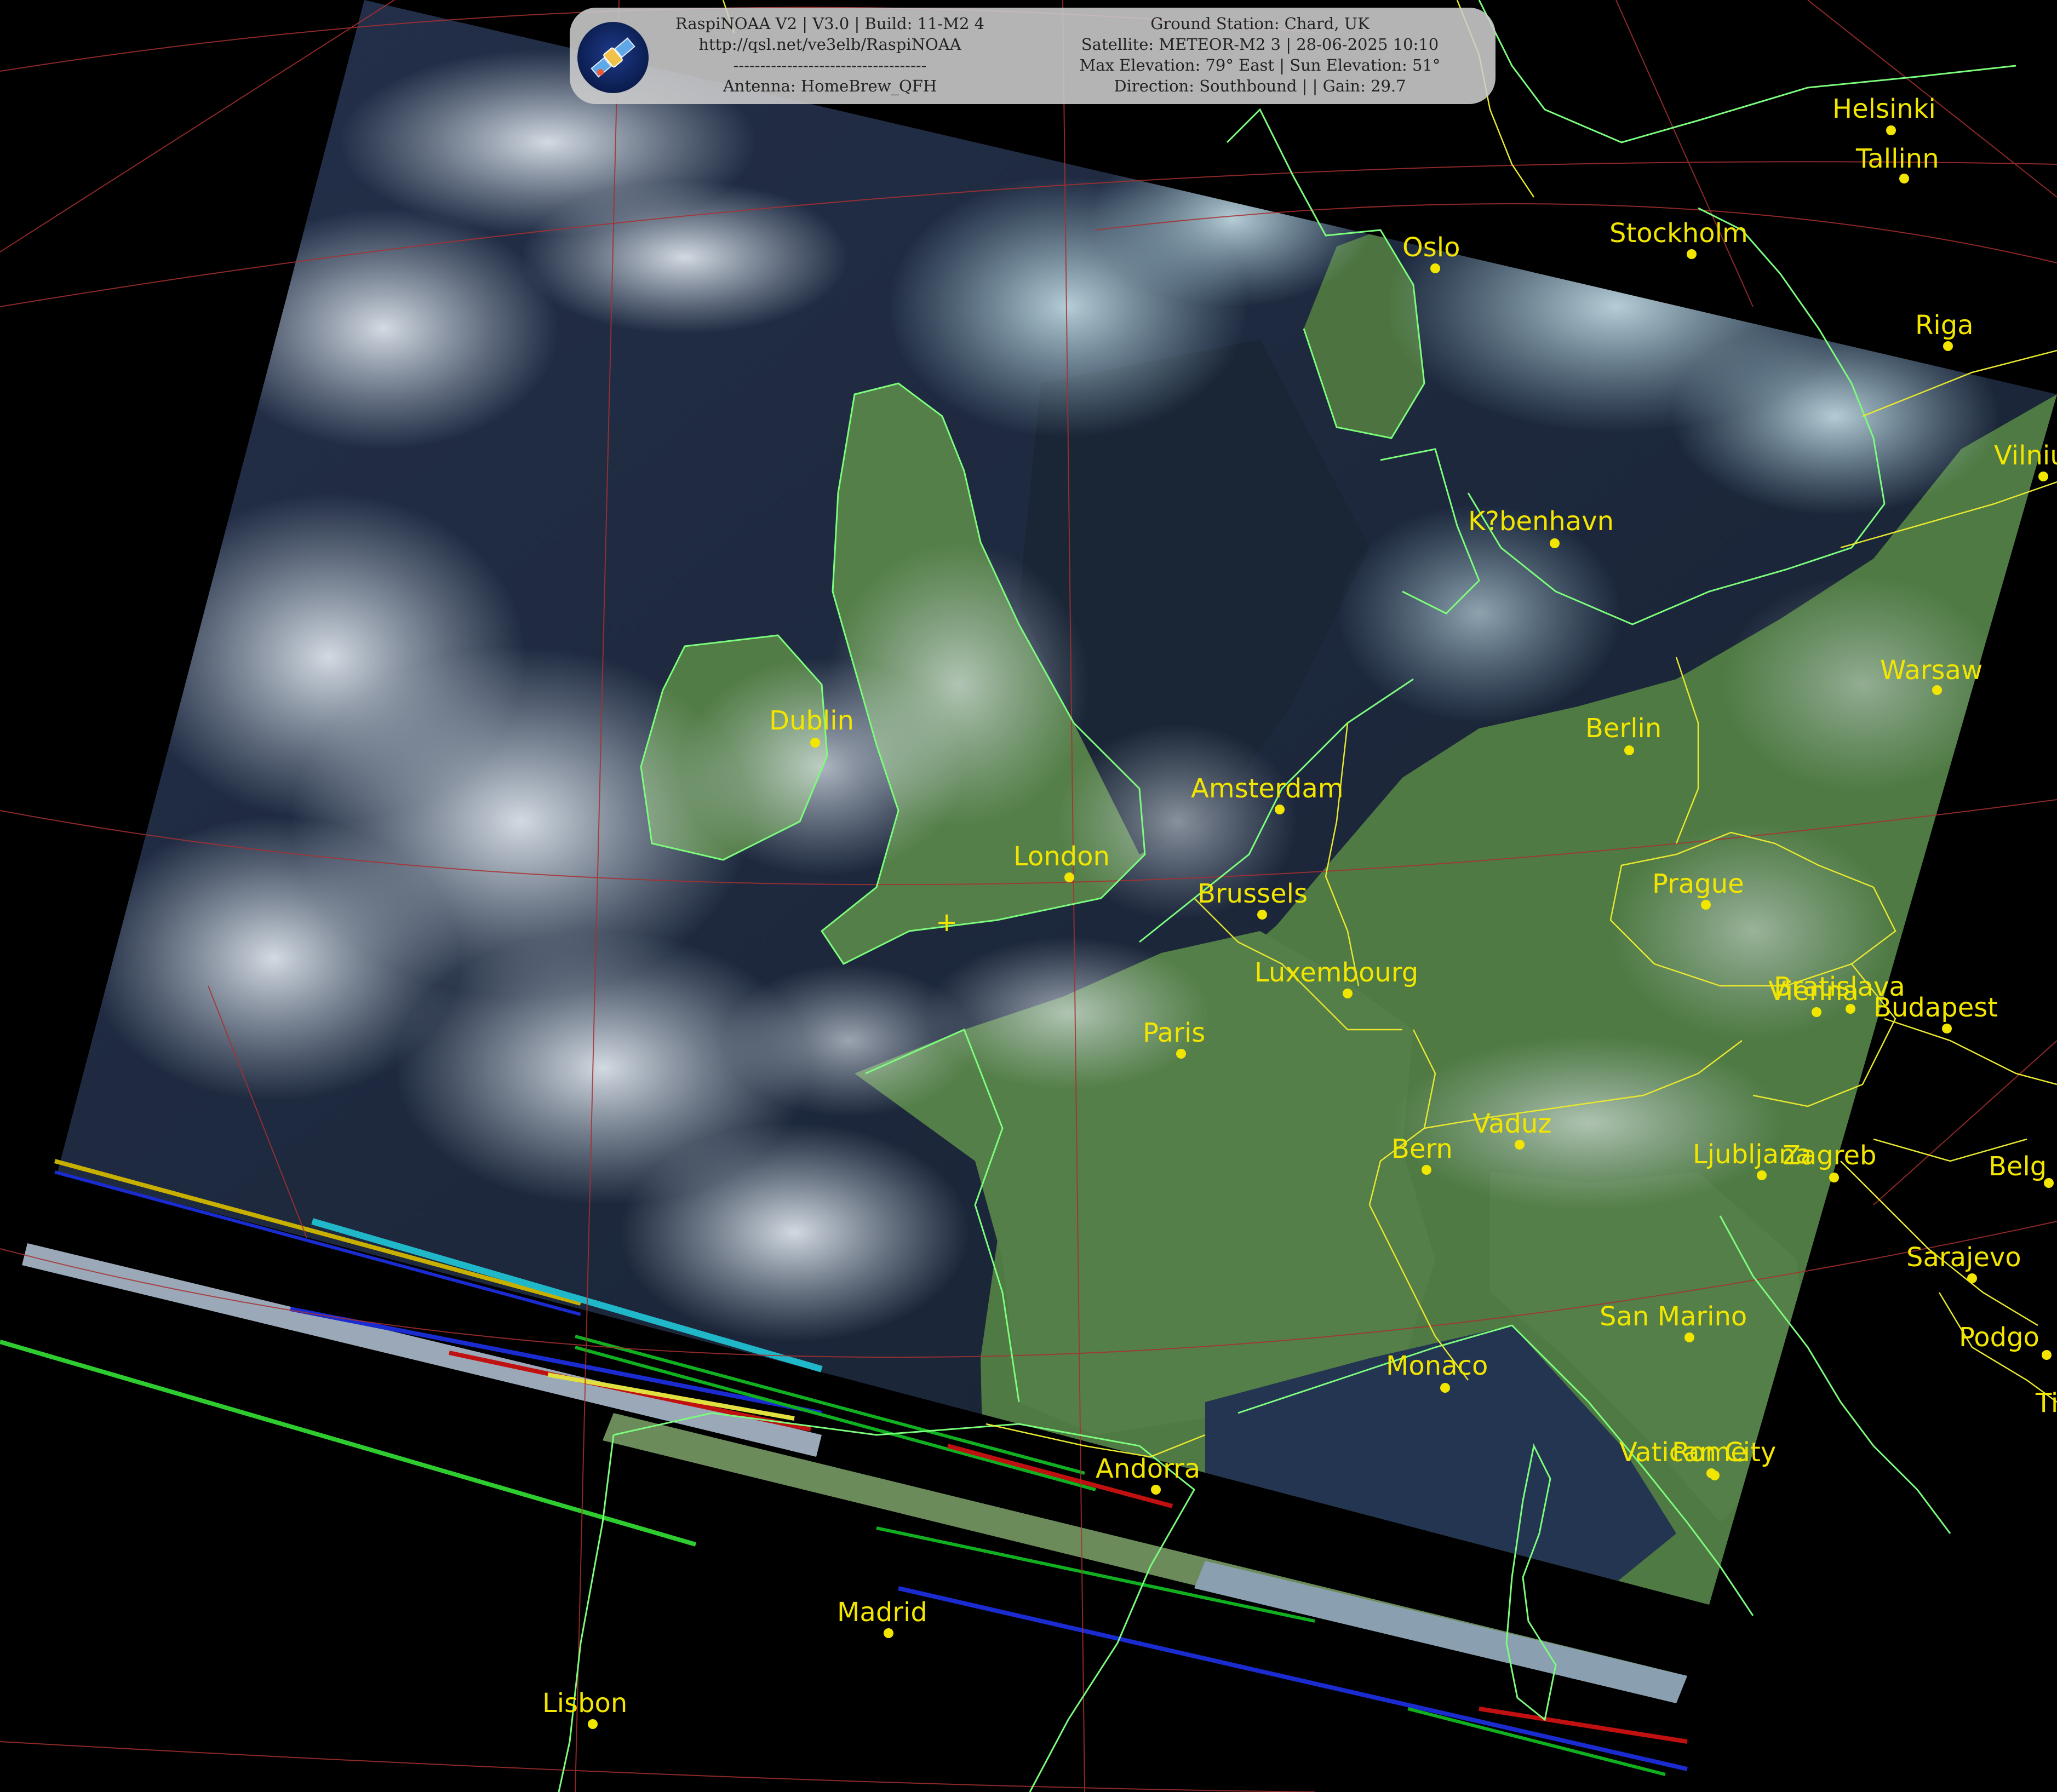  I want to click on svg-text: Andorra, so click(1148, 1469).